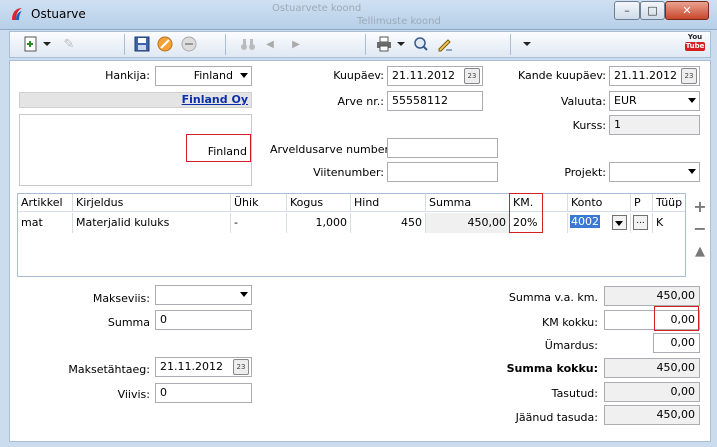 The image size is (717, 447). I want to click on hankija-select: Finland, so click(203, 76).